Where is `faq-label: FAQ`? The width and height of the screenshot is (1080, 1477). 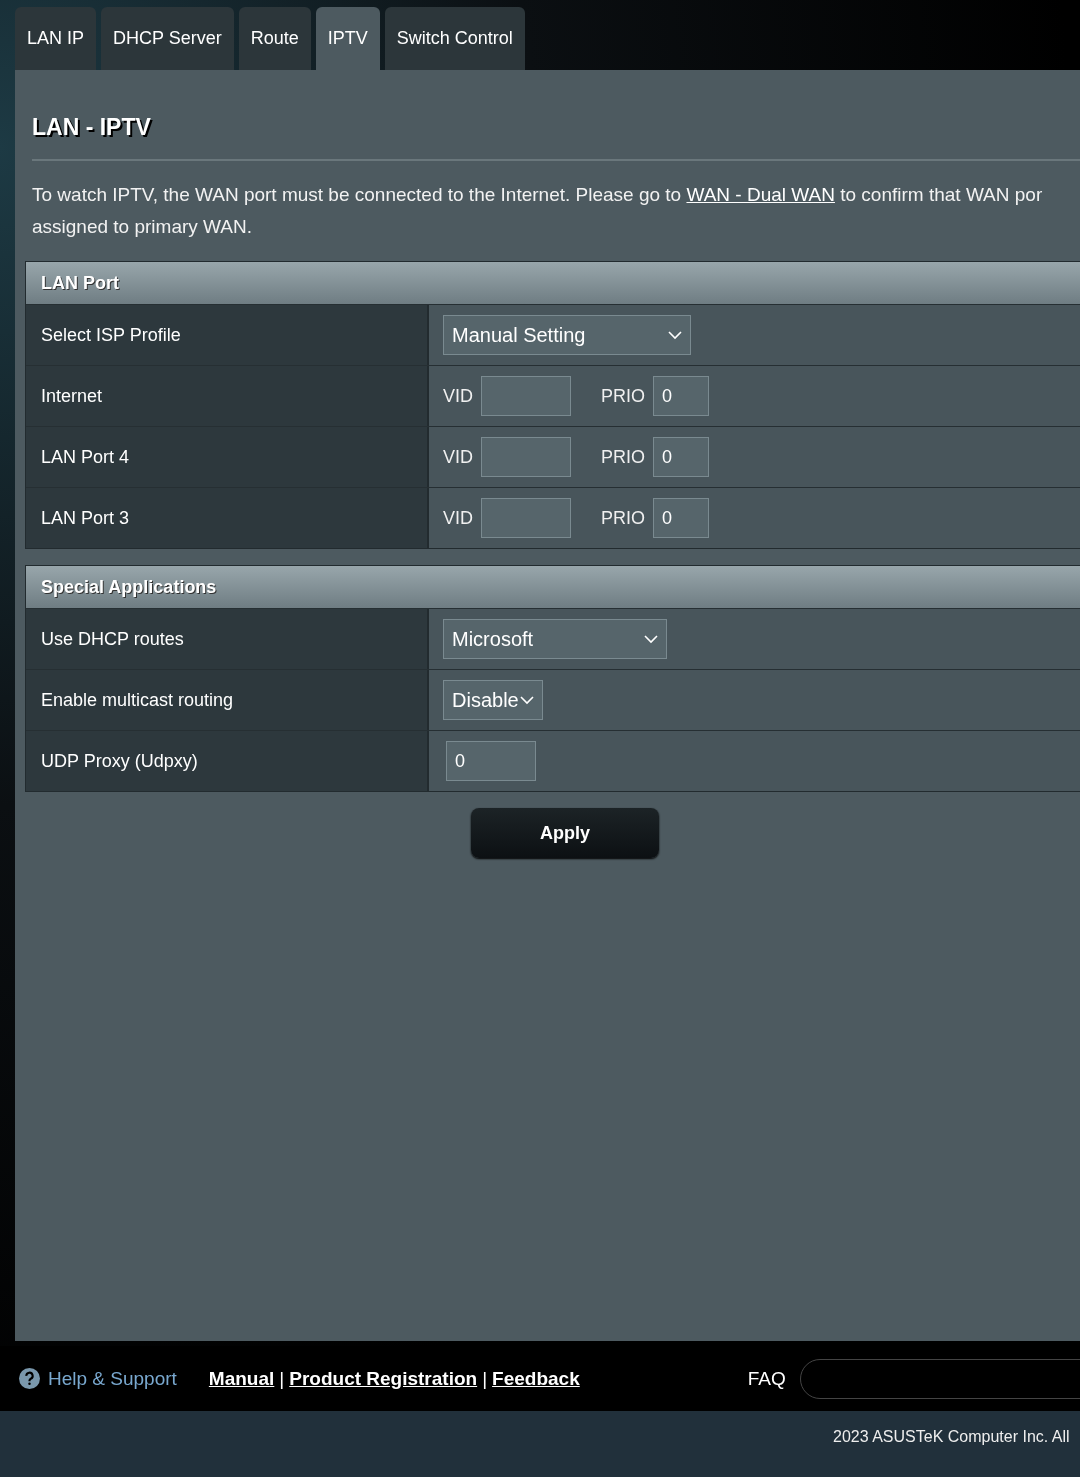 faq-label: FAQ is located at coordinates (766, 1378).